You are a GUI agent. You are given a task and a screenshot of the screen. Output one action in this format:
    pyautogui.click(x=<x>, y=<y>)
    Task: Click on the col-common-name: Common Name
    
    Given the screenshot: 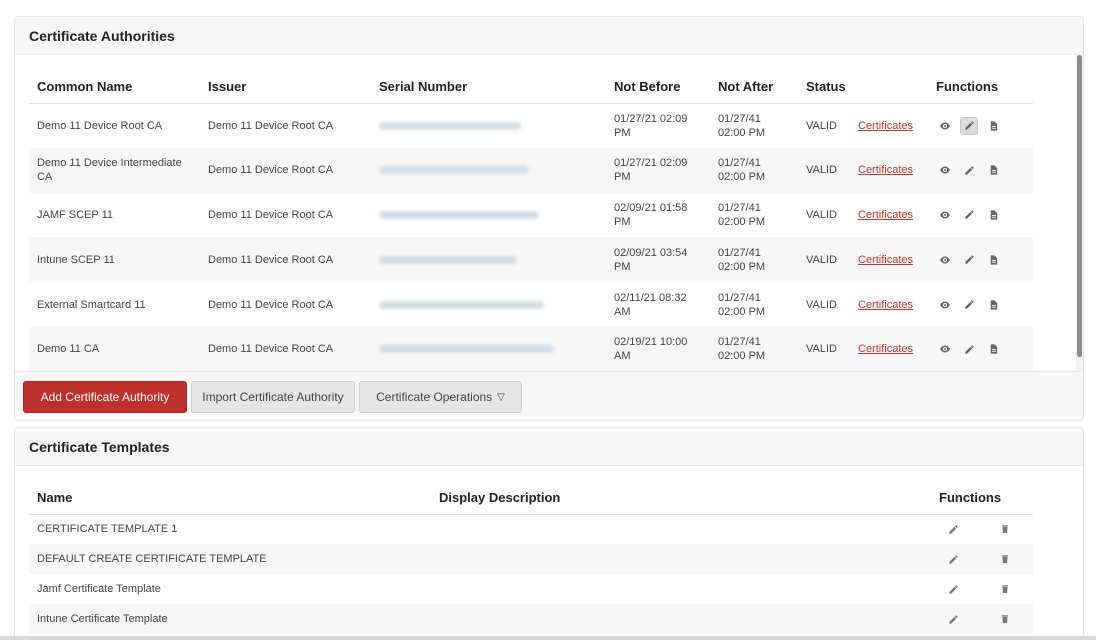 What is the action you would take?
    pyautogui.click(x=114, y=87)
    